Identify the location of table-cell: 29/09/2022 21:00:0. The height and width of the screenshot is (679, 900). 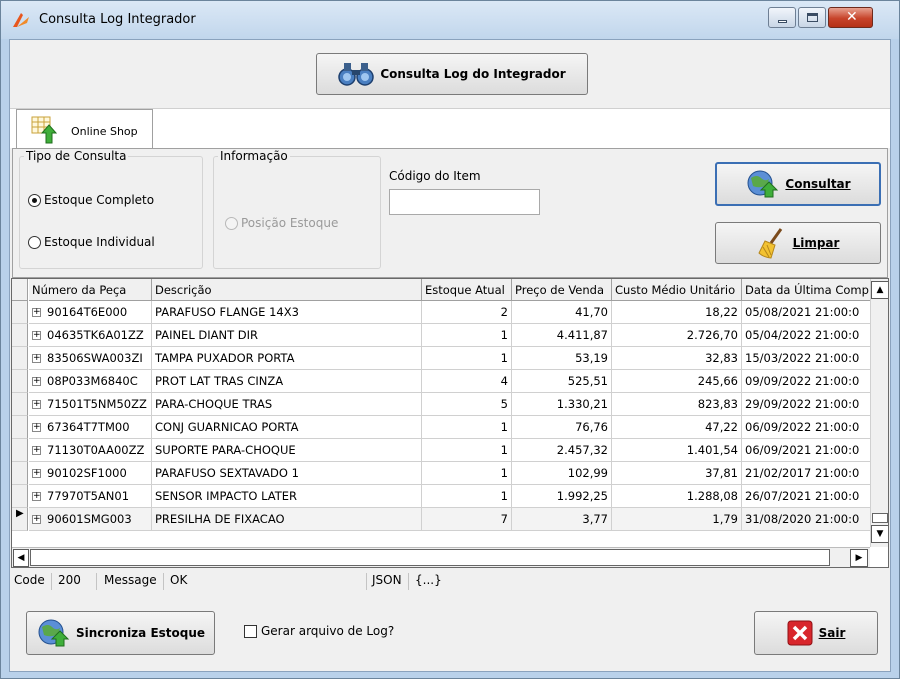
(807, 404).